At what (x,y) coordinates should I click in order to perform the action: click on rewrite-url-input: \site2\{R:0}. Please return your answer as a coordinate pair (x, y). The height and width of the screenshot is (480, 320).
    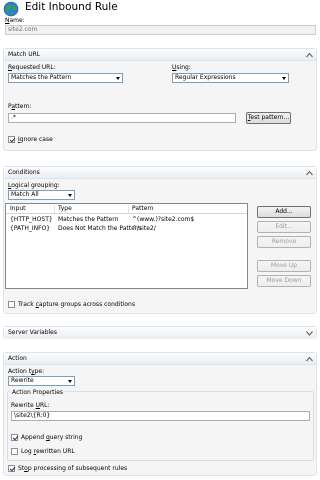
    Looking at the image, I should click on (160, 416).